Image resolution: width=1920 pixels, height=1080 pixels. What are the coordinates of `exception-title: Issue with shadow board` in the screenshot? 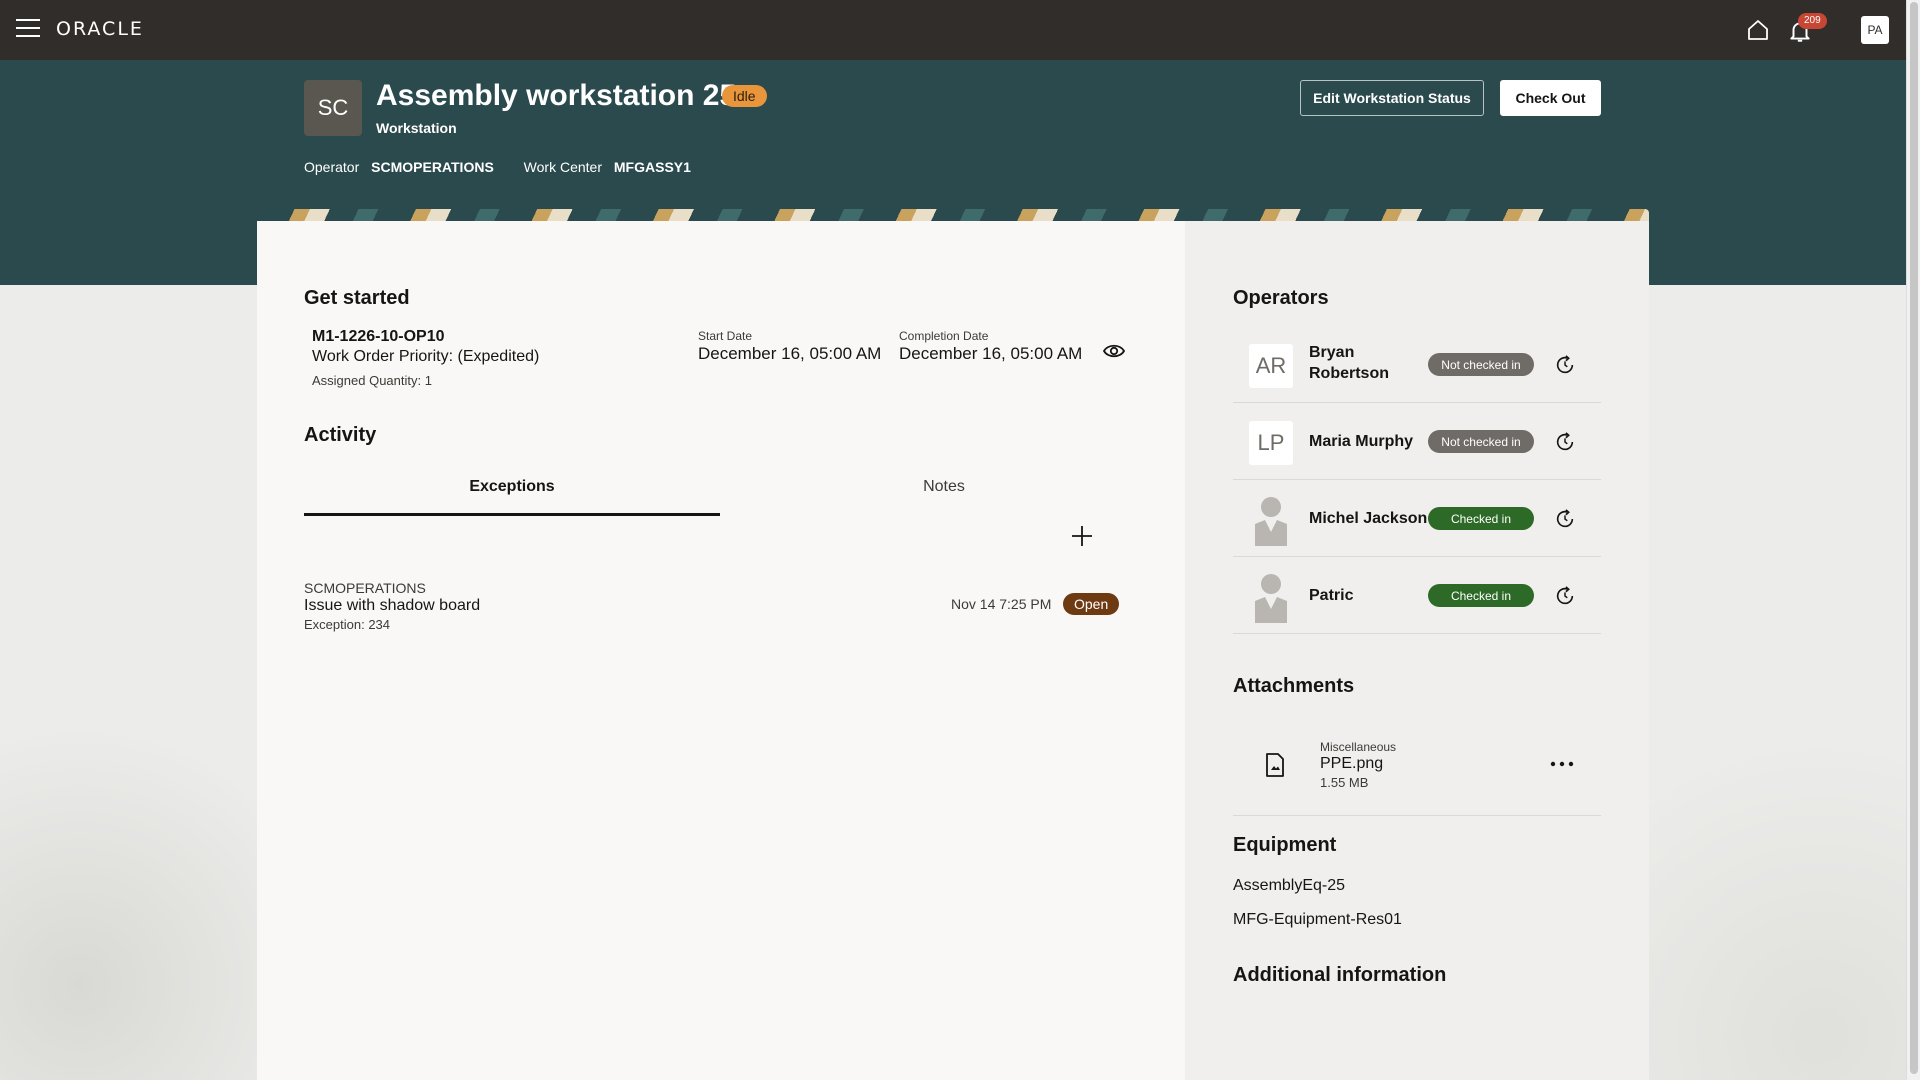 It's located at (392, 606).